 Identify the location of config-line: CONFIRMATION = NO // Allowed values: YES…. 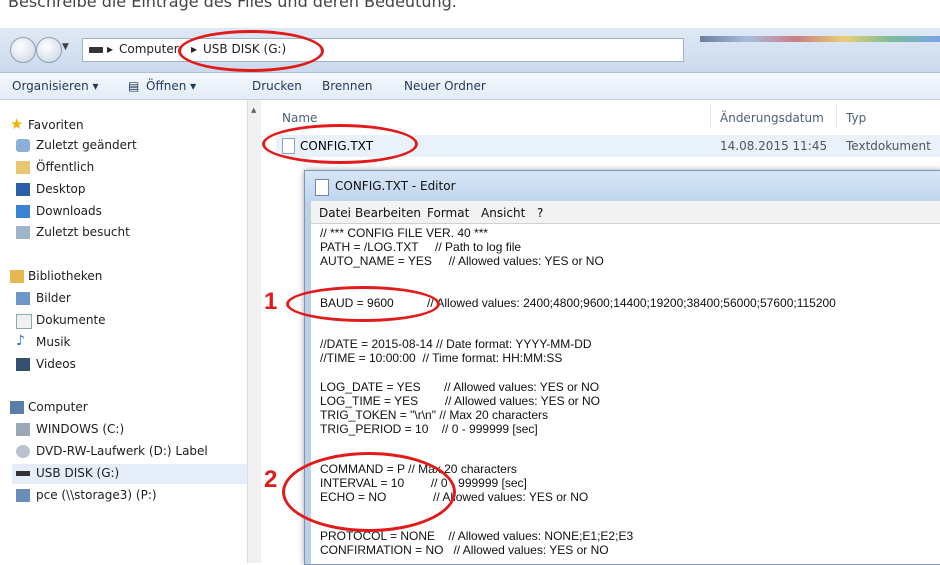
(464, 550).